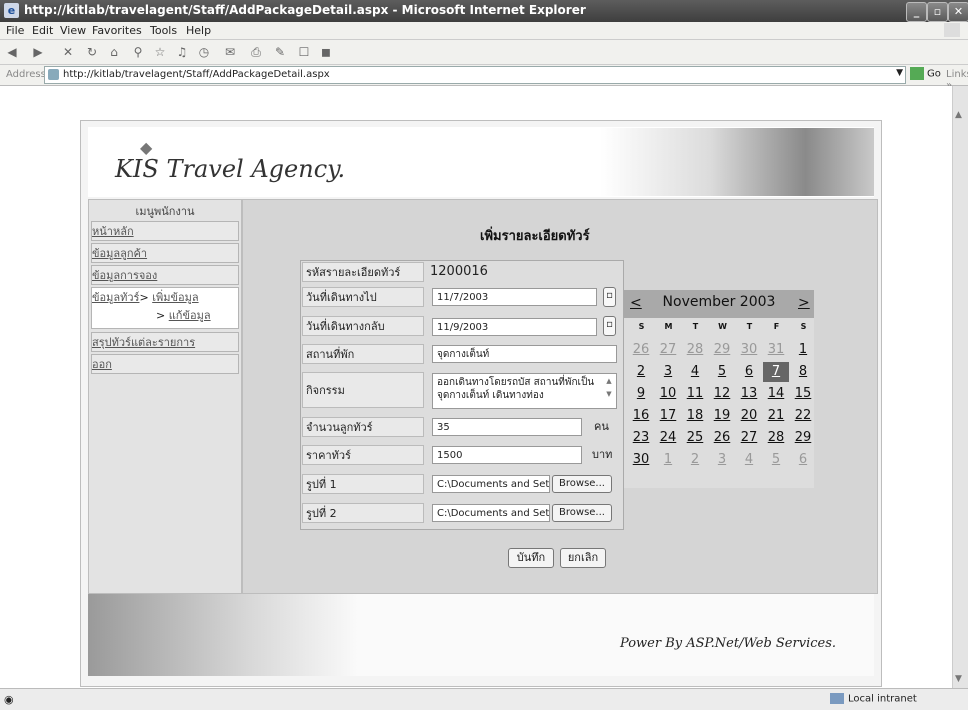 The image size is (968, 710). I want to click on print-icon: ⎙, so click(256, 52).